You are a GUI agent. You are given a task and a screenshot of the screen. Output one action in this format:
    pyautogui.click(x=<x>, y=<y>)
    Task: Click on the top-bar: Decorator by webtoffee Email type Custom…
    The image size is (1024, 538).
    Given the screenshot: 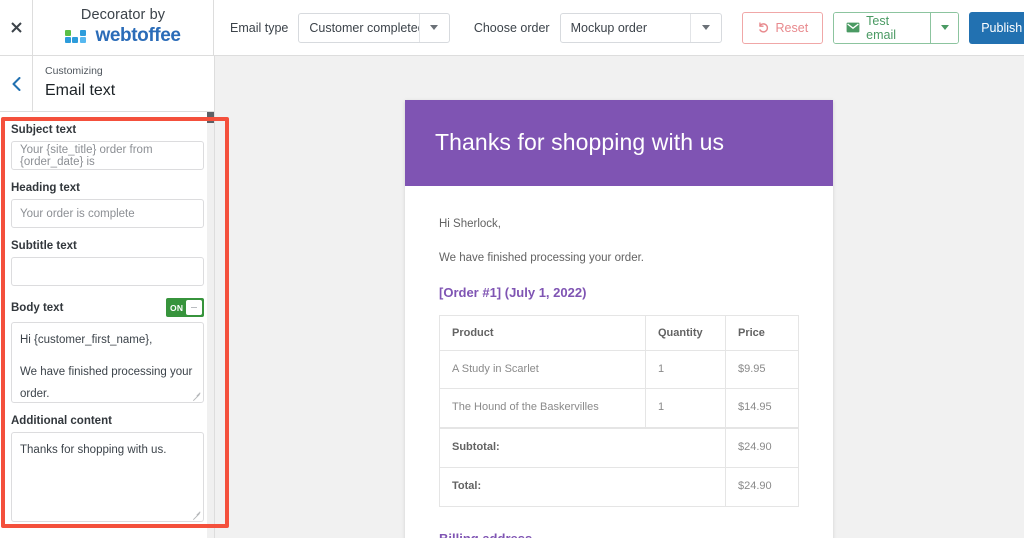 What is the action you would take?
    pyautogui.click(x=512, y=28)
    